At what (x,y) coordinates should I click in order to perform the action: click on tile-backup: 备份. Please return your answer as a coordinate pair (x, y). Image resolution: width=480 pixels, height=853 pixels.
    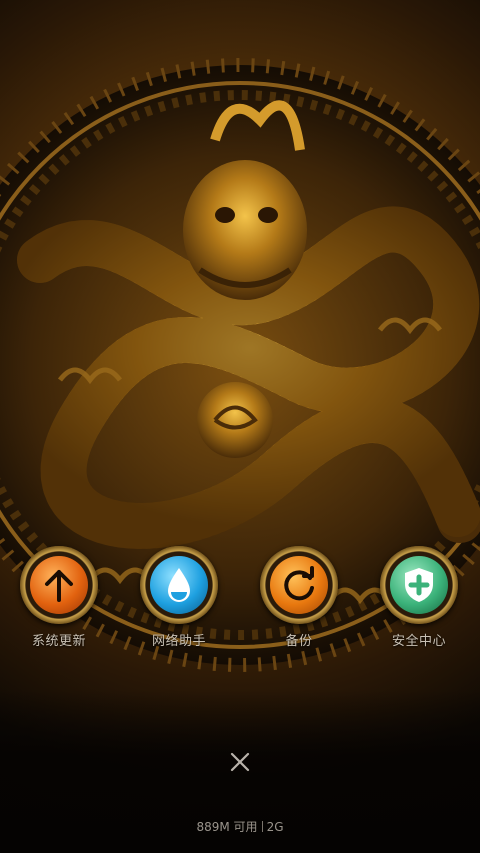
    Looking at the image, I should click on (299, 597).